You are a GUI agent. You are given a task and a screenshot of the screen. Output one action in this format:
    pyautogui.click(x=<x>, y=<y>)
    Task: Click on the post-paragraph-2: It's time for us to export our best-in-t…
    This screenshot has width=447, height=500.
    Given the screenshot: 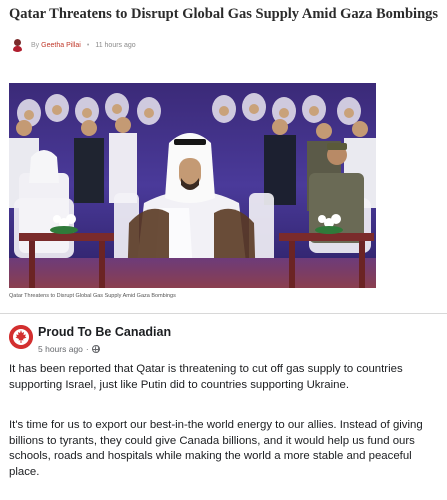 What is the action you would take?
    pyautogui.click(x=216, y=448)
    